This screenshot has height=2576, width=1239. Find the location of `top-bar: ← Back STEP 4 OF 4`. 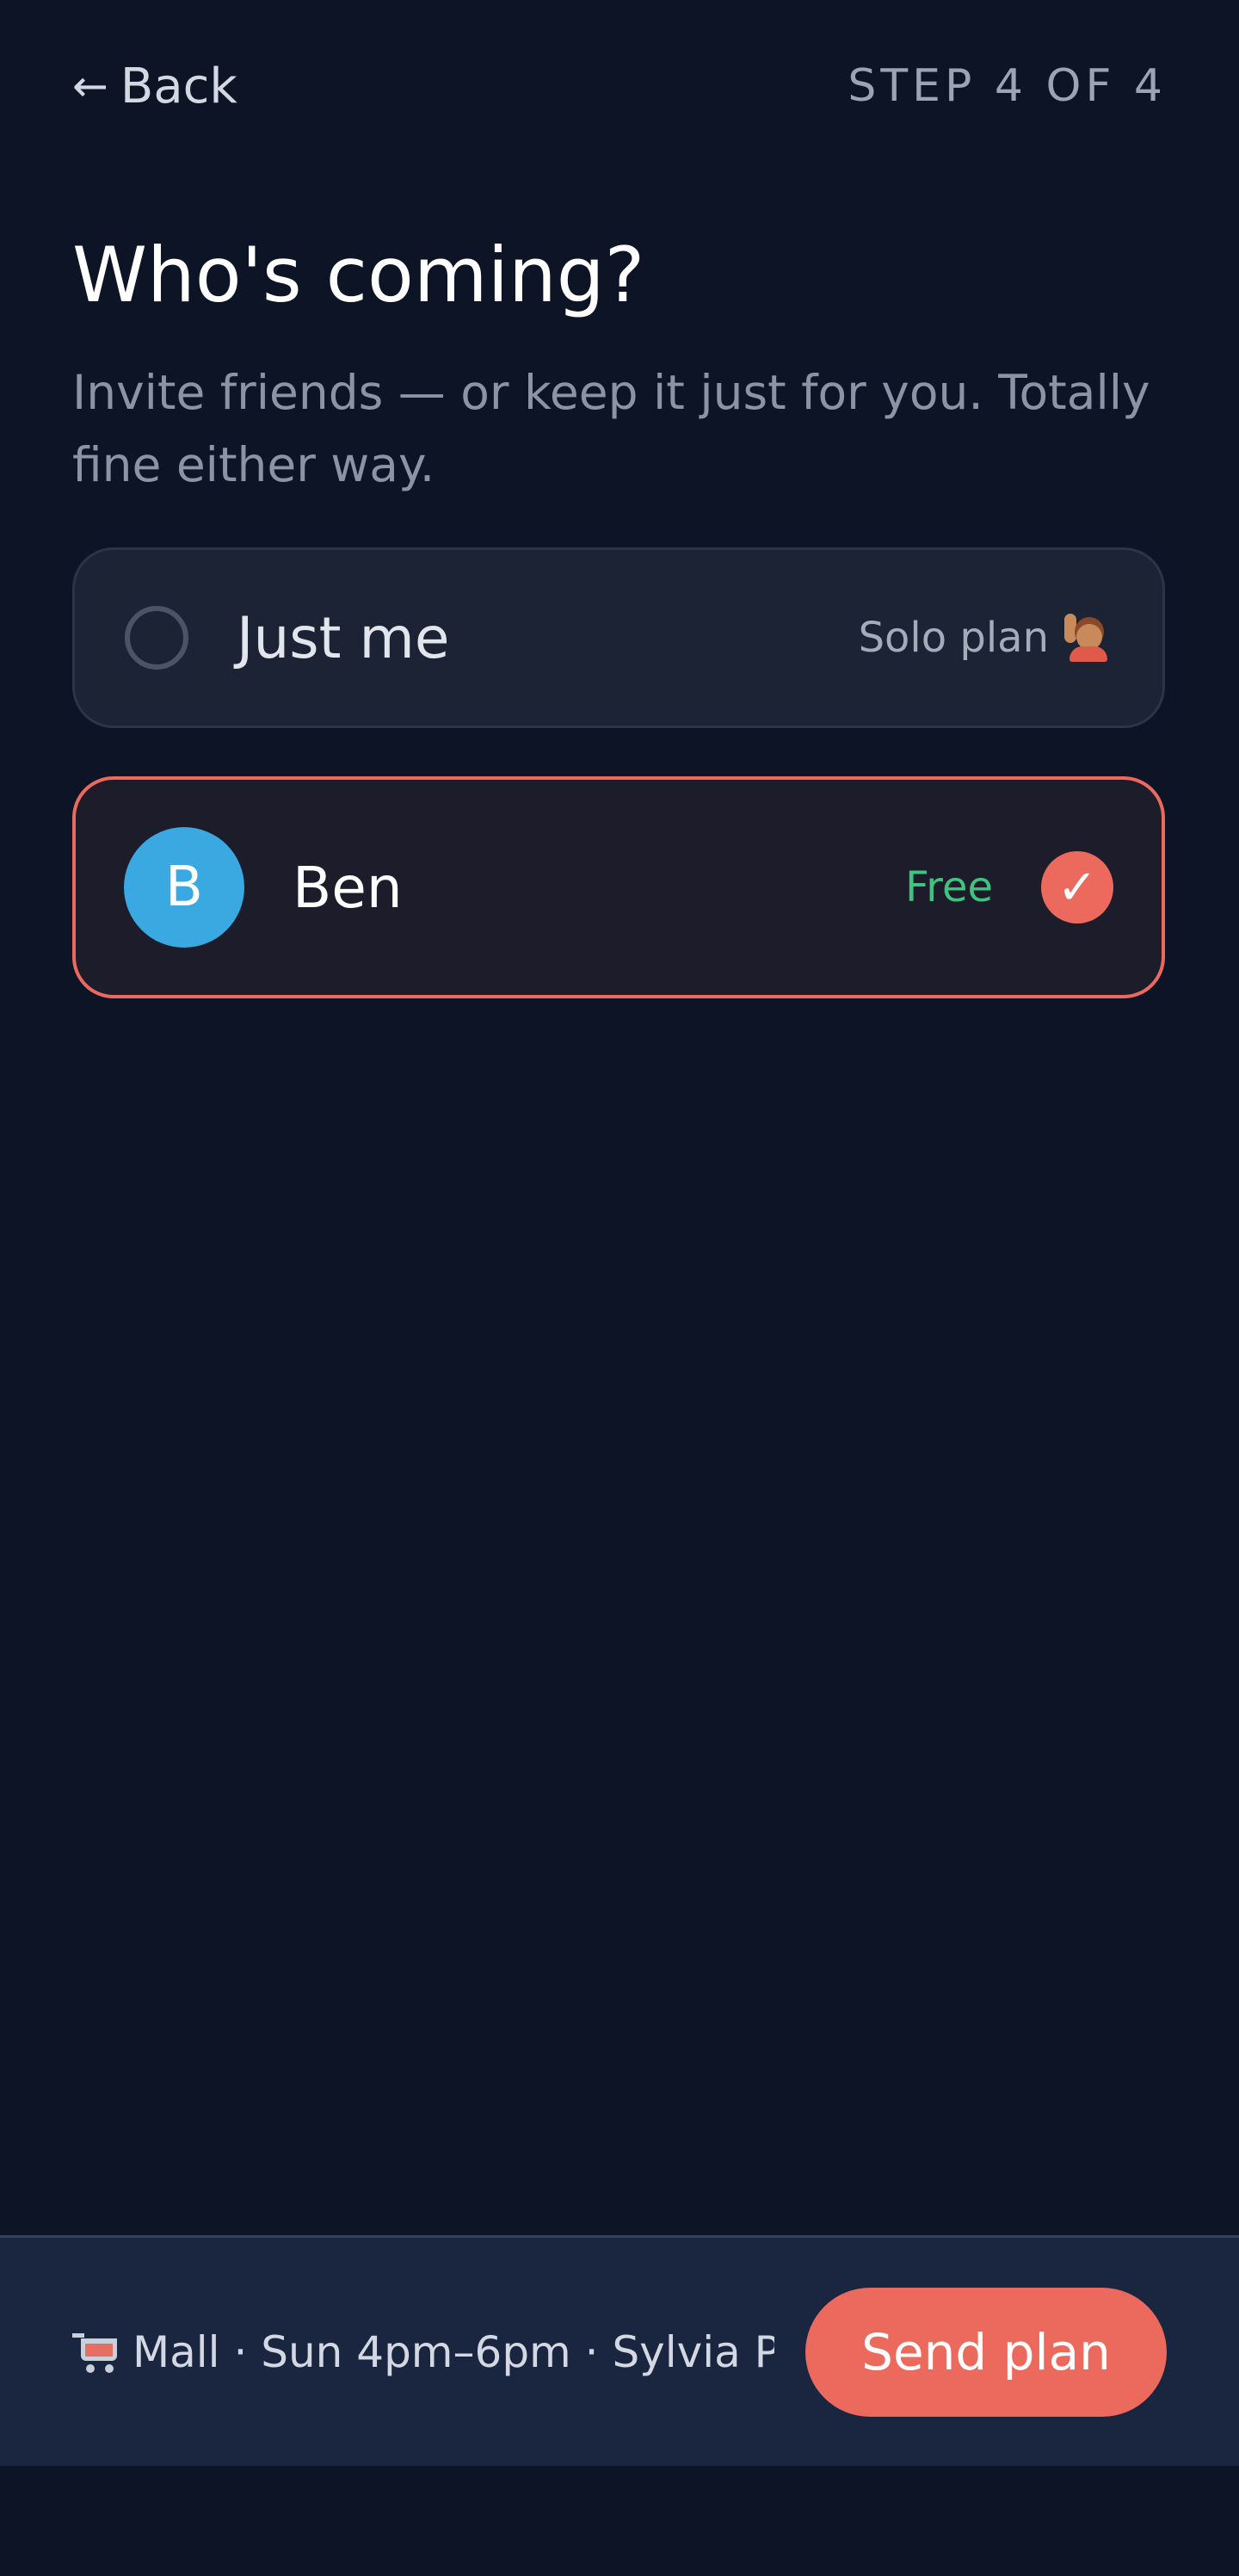

top-bar: ← Back STEP 4 OF 4 is located at coordinates (619, 86).